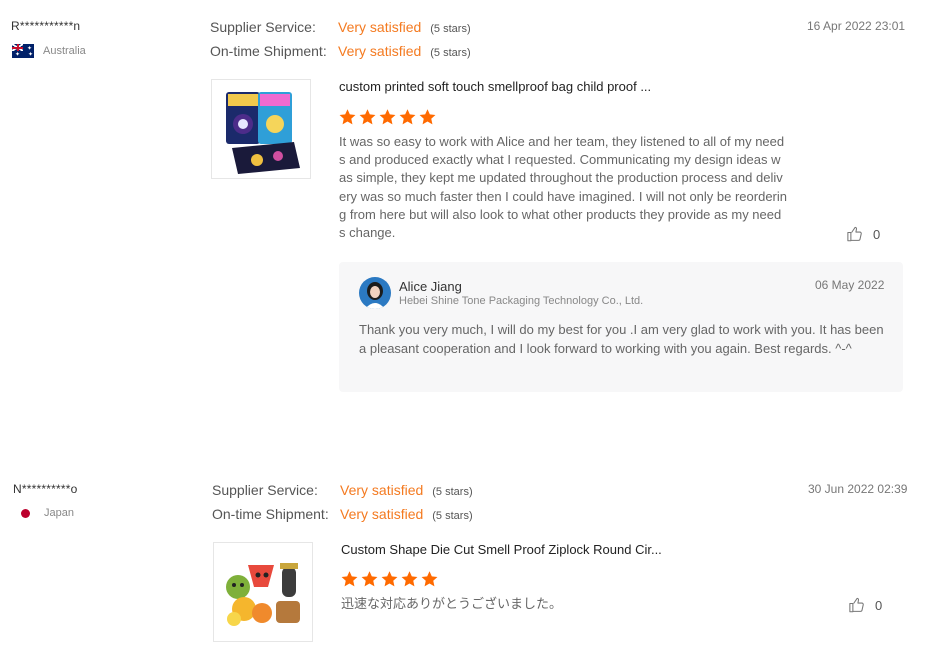 Image resolution: width=927 pixels, height=671 pixels. I want to click on japan-flag-icon, so click(25, 513).